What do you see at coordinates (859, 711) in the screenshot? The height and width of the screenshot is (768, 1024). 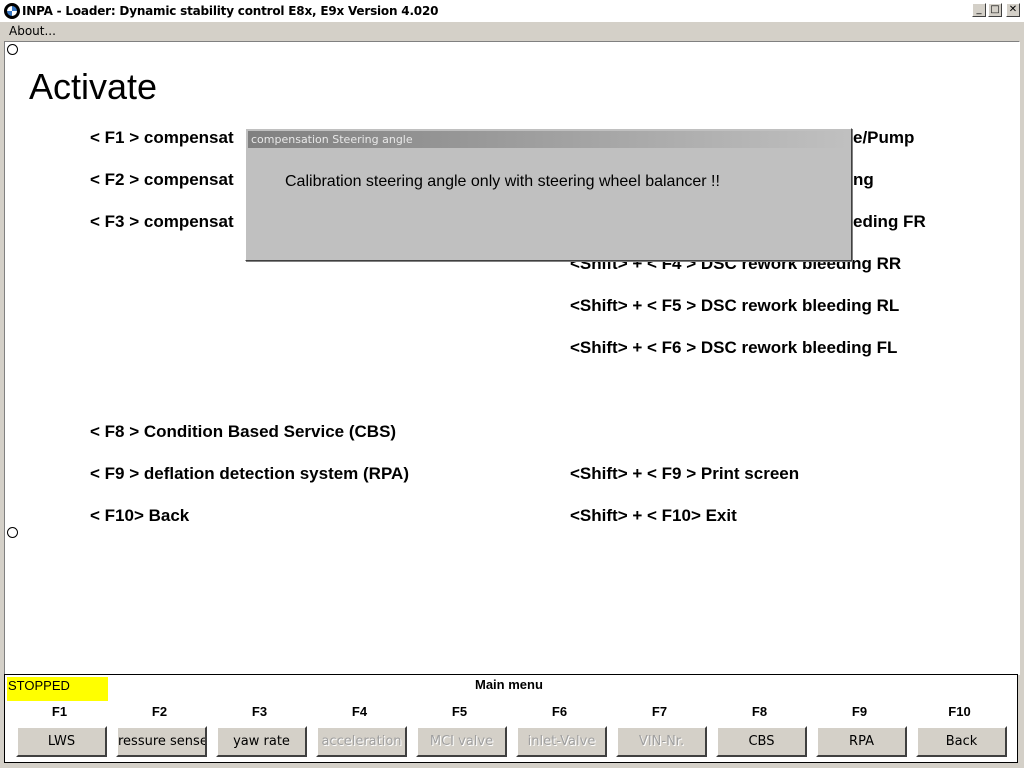 I see `fkey-label-f9: F9` at bounding box center [859, 711].